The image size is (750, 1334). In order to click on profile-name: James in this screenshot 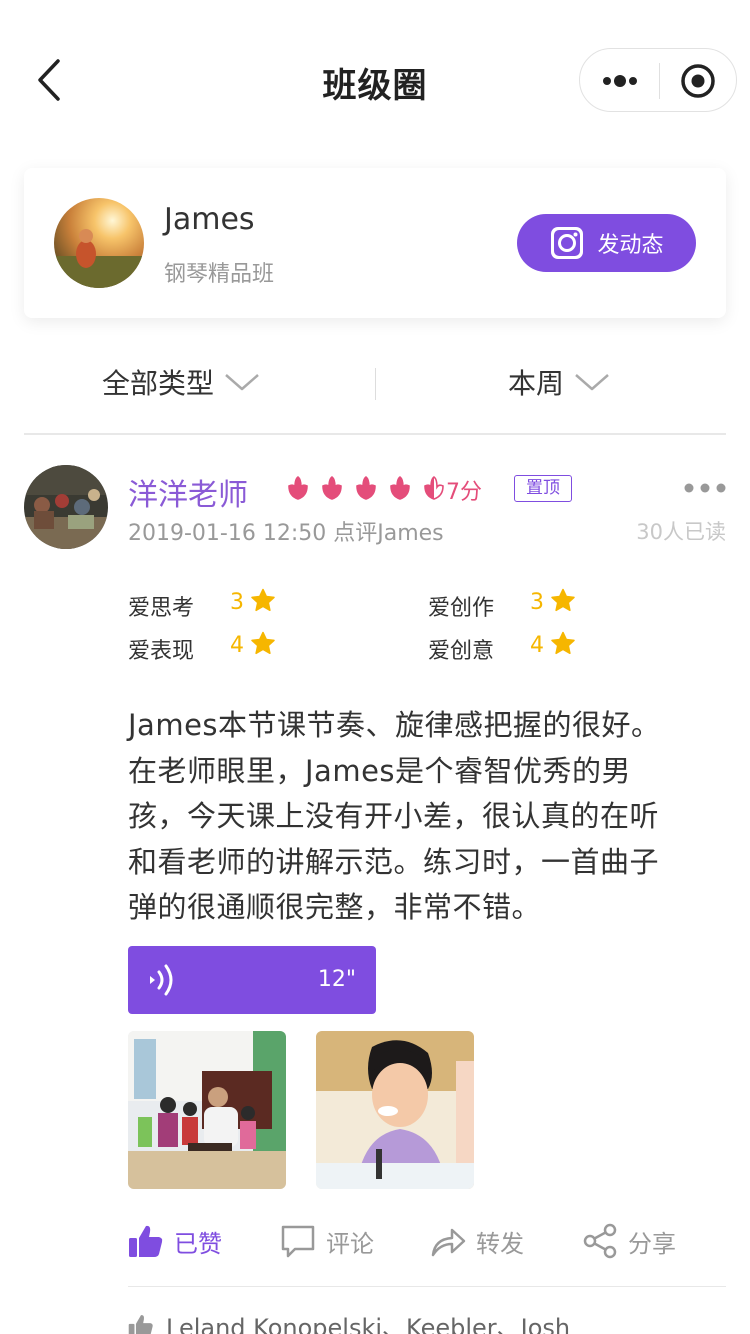, I will do `click(209, 219)`.